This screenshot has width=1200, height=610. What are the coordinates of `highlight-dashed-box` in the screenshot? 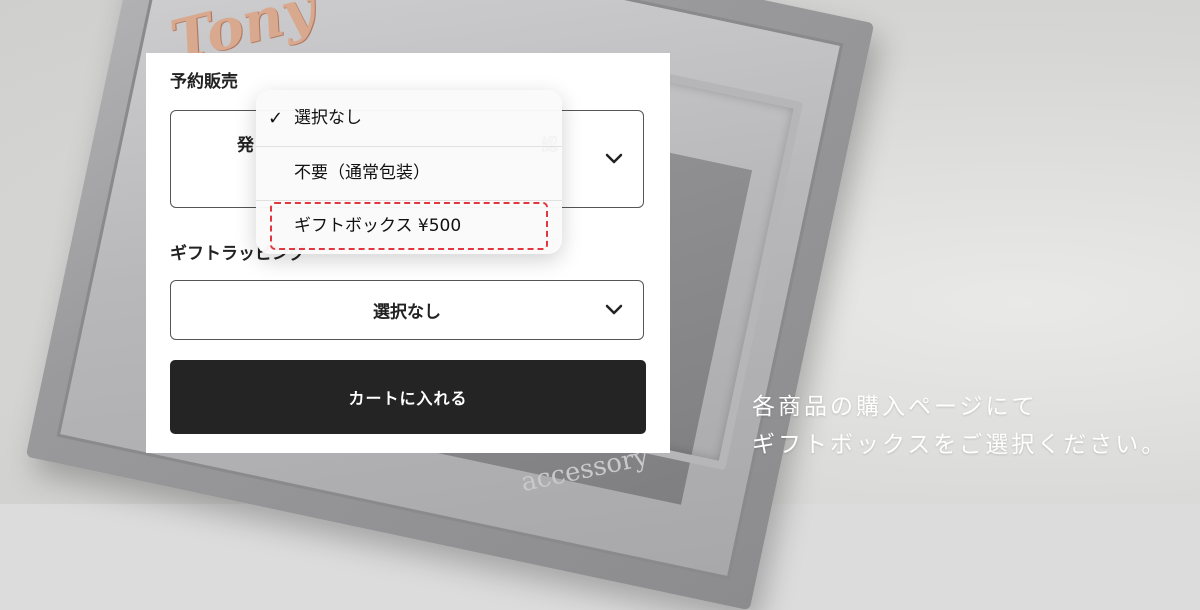 It's located at (409, 226).